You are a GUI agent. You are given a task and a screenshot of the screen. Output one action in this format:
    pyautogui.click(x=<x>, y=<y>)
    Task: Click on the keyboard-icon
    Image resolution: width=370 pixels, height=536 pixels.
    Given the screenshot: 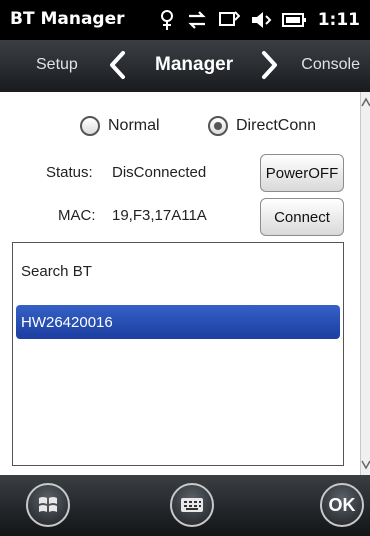 What is the action you would take?
    pyautogui.click(x=192, y=505)
    